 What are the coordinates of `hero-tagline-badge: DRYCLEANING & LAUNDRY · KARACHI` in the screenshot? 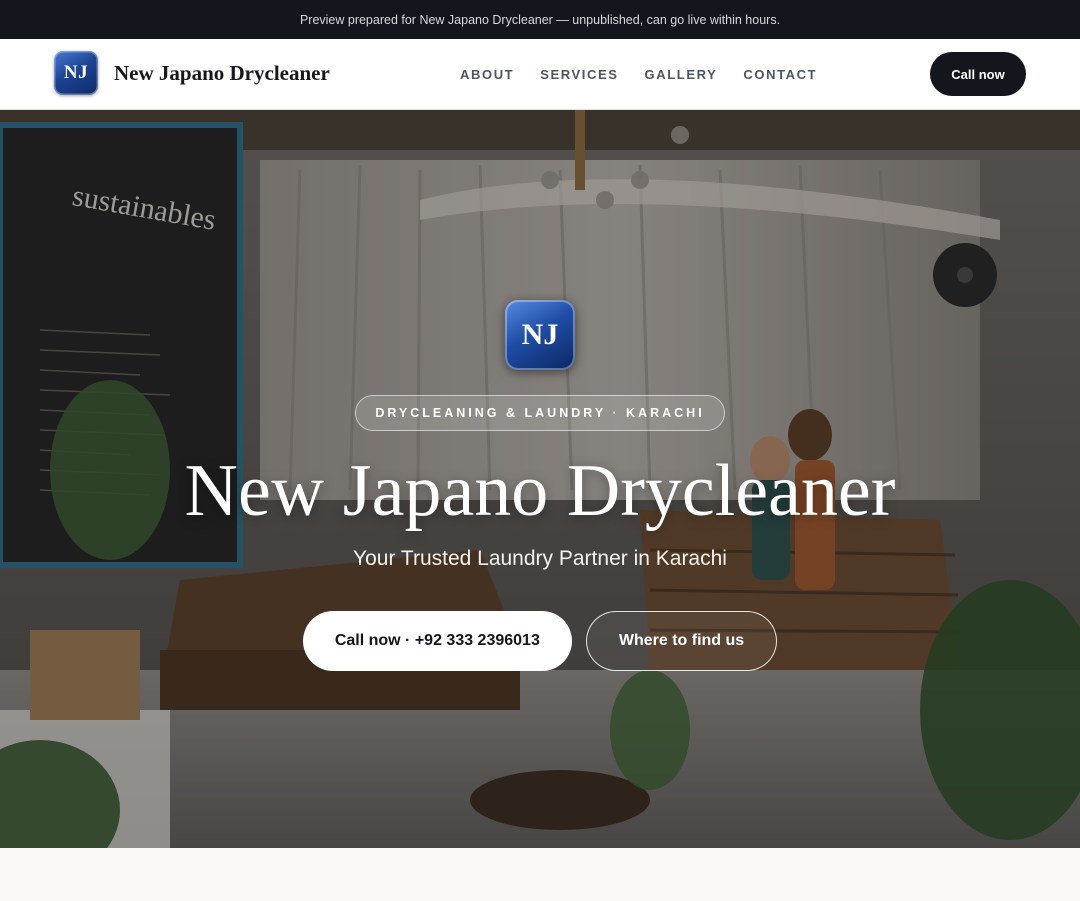 It's located at (540, 413).